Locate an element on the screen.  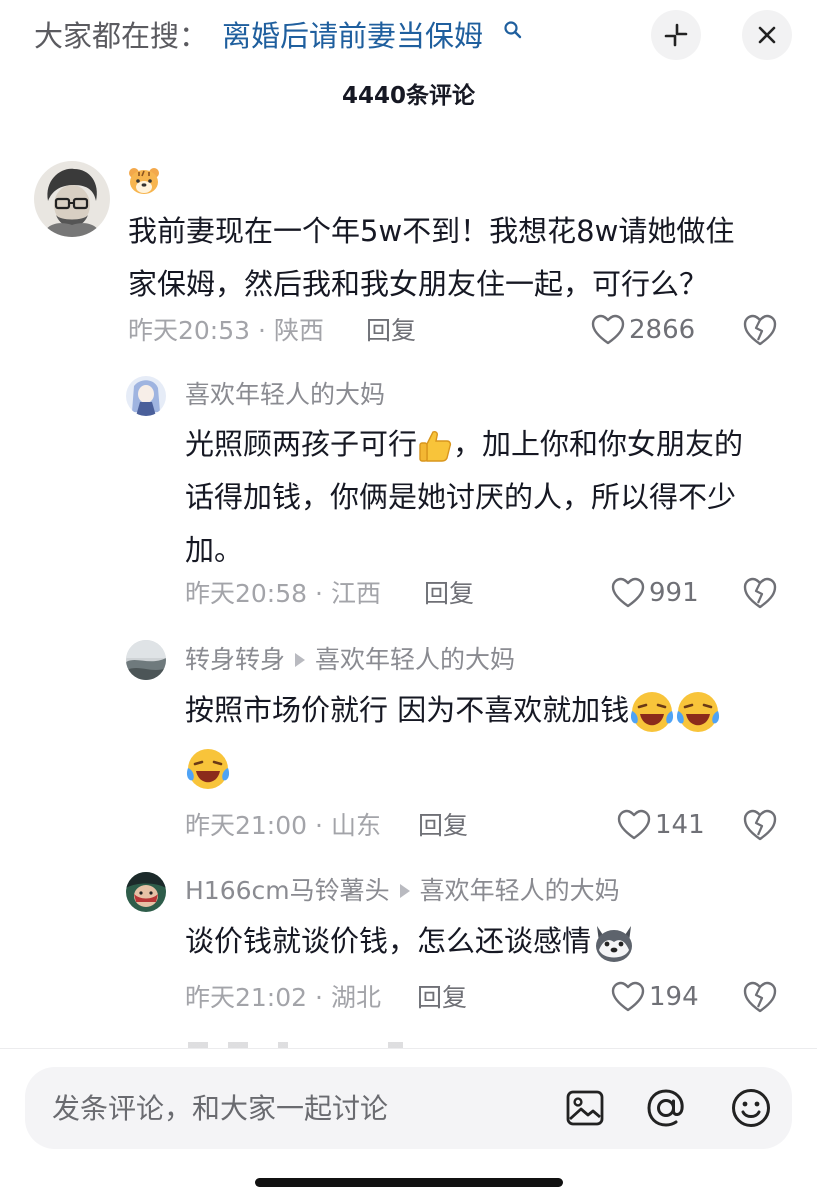
like-count: 141 is located at coordinates (680, 825).